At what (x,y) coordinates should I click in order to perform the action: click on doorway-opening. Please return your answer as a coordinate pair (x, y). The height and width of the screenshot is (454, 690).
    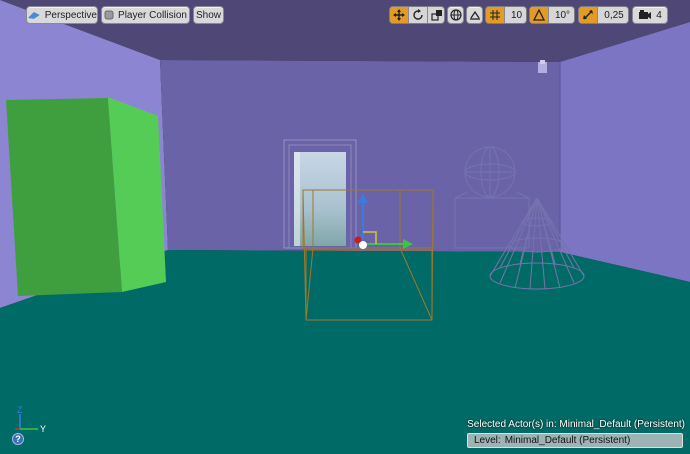
    Looking at the image, I should click on (320, 199).